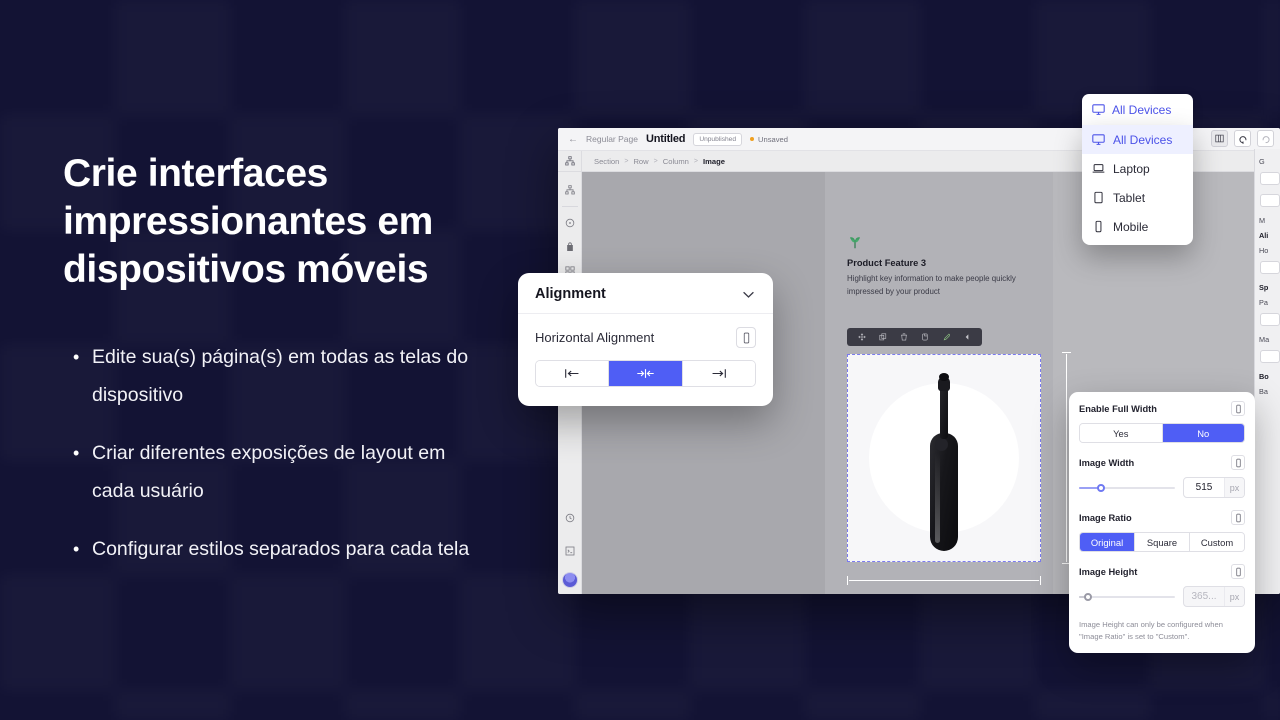 This screenshot has height=720, width=1280. Describe the element at coordinates (1131, 168) in the screenshot. I see `device-option-label: Laptop` at that location.